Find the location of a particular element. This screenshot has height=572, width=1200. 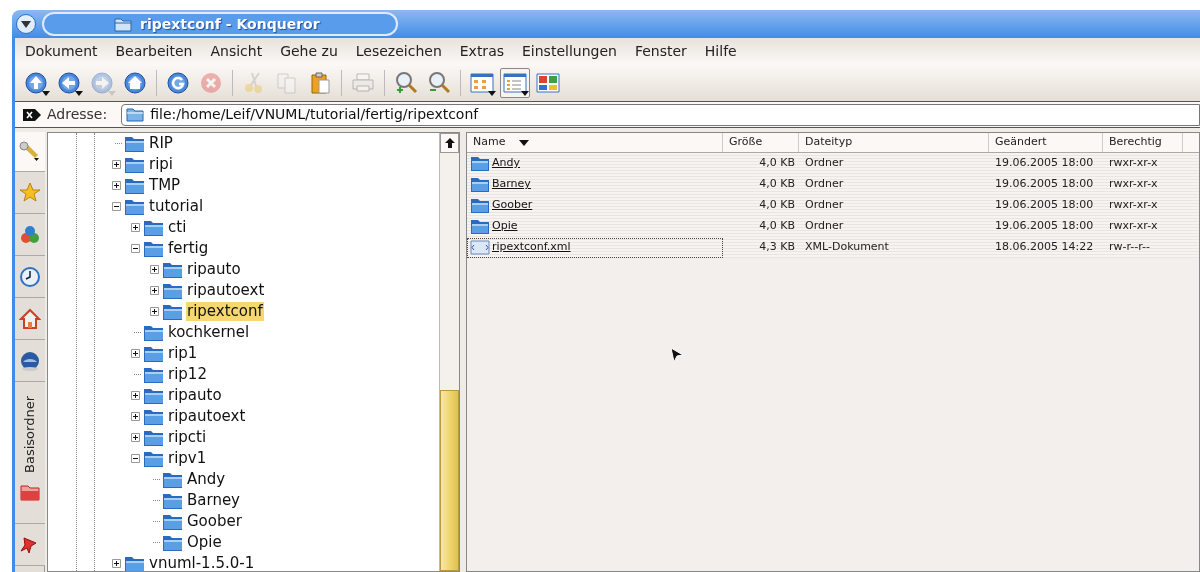

scrollbar is located at coordinates (449, 352).